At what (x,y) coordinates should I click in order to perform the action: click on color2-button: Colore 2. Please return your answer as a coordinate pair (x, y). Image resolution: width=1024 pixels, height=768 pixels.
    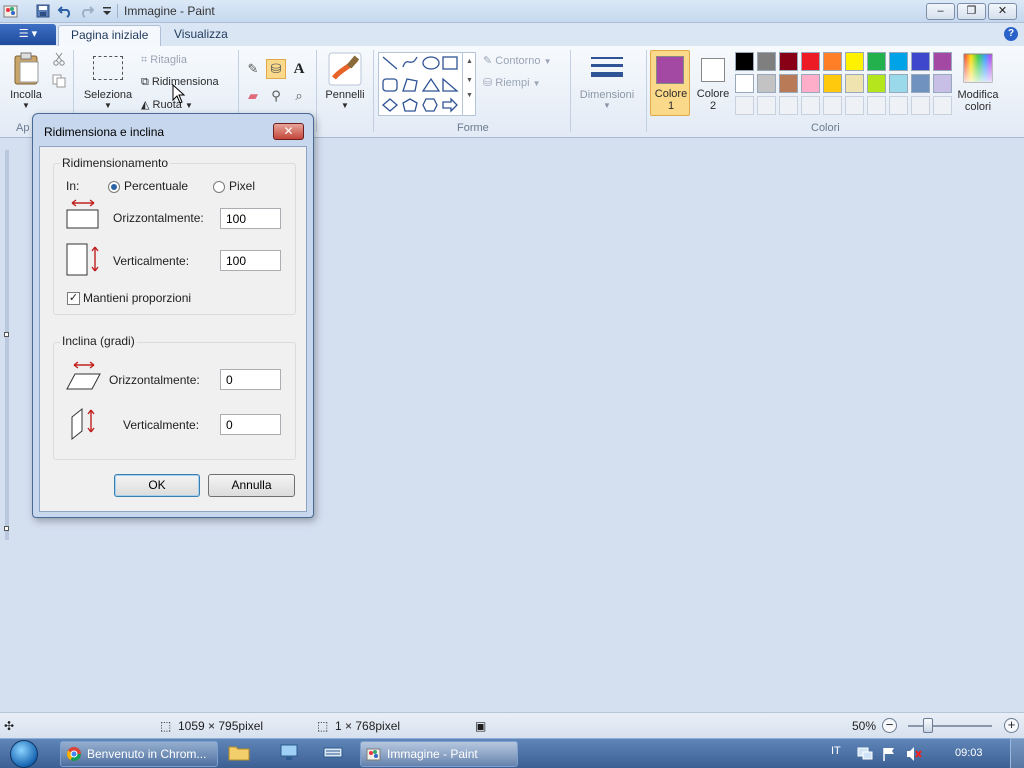
    Looking at the image, I should click on (712, 83).